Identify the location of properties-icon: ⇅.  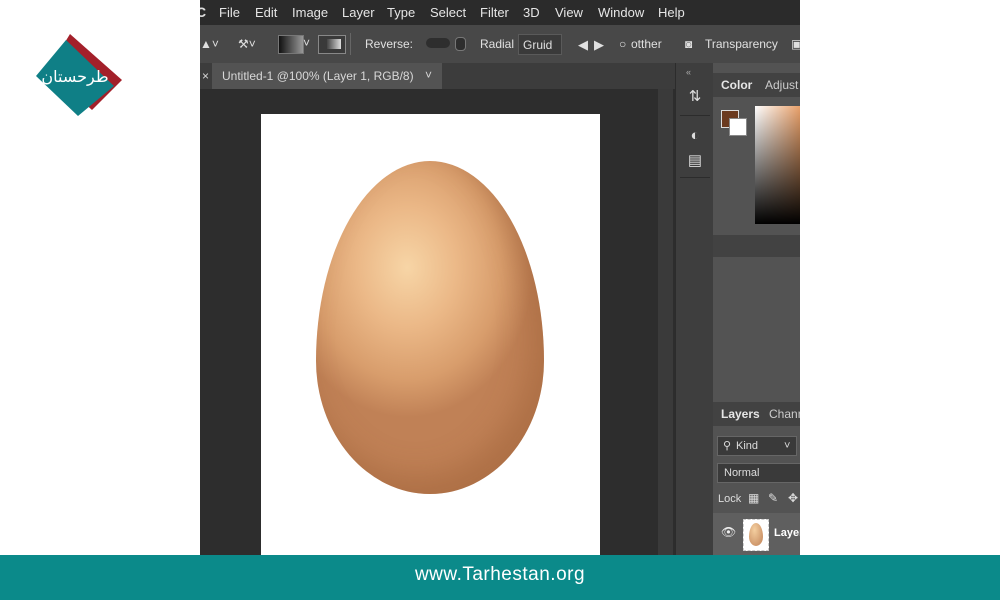
(695, 97).